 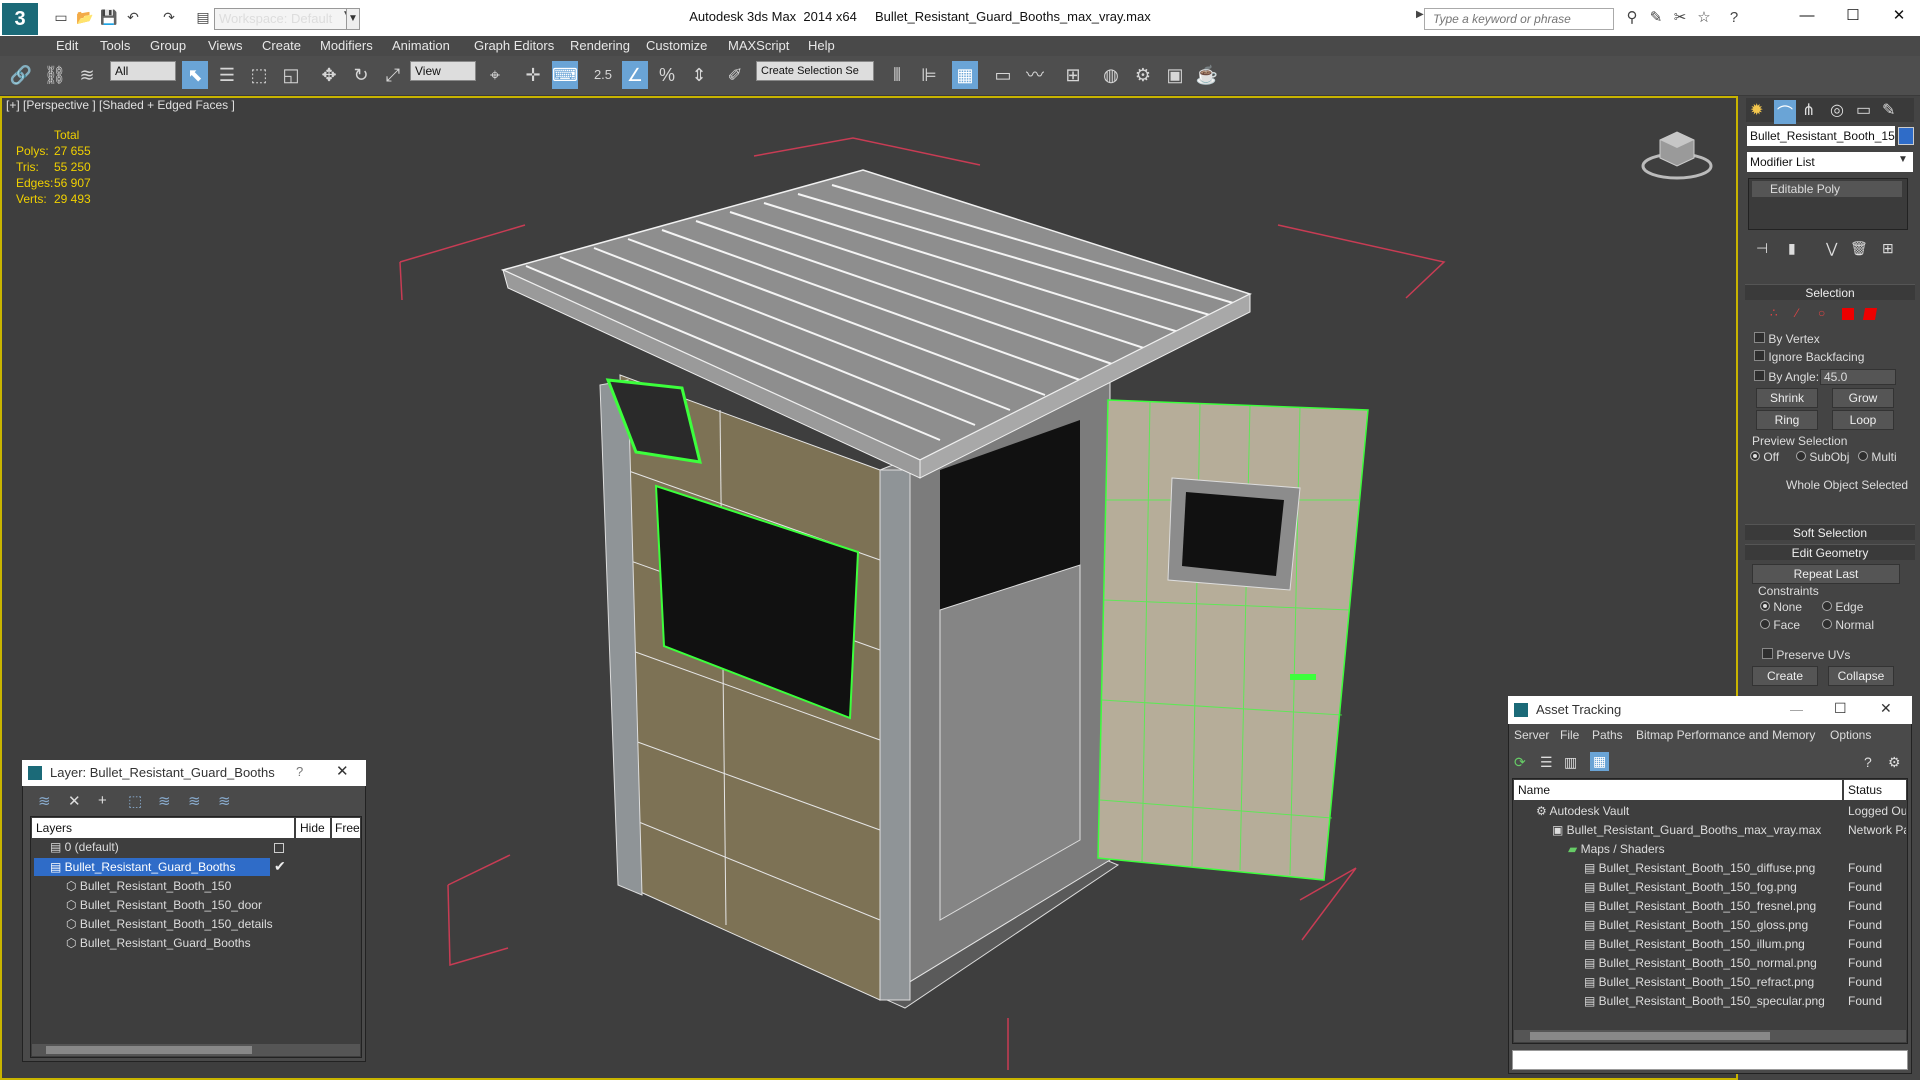 I want to click on shrink-button: Shrink, so click(x=1787, y=398).